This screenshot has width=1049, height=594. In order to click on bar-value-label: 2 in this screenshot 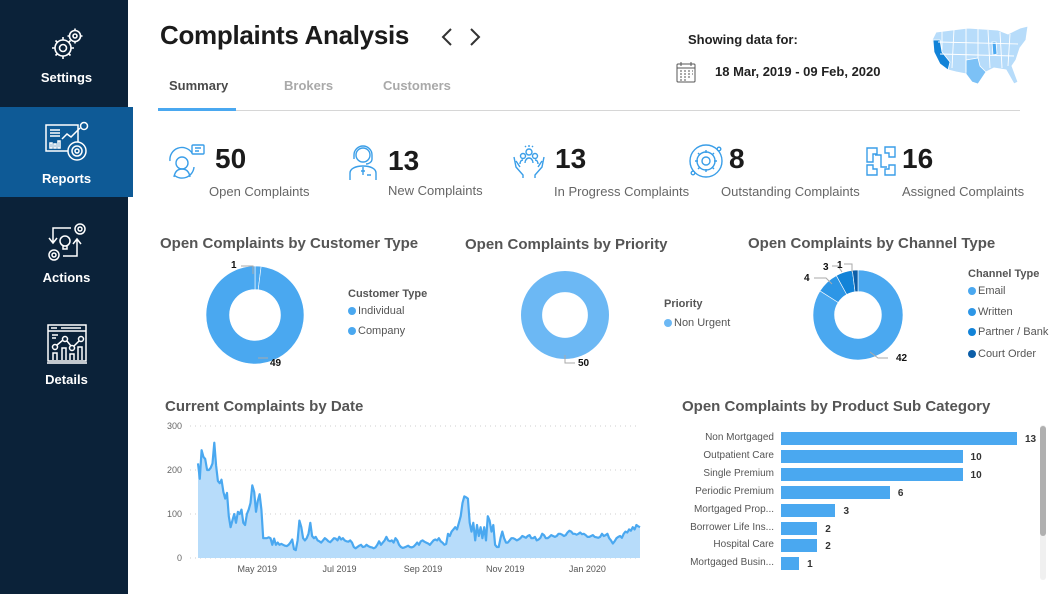, I will do `click(828, 547)`.